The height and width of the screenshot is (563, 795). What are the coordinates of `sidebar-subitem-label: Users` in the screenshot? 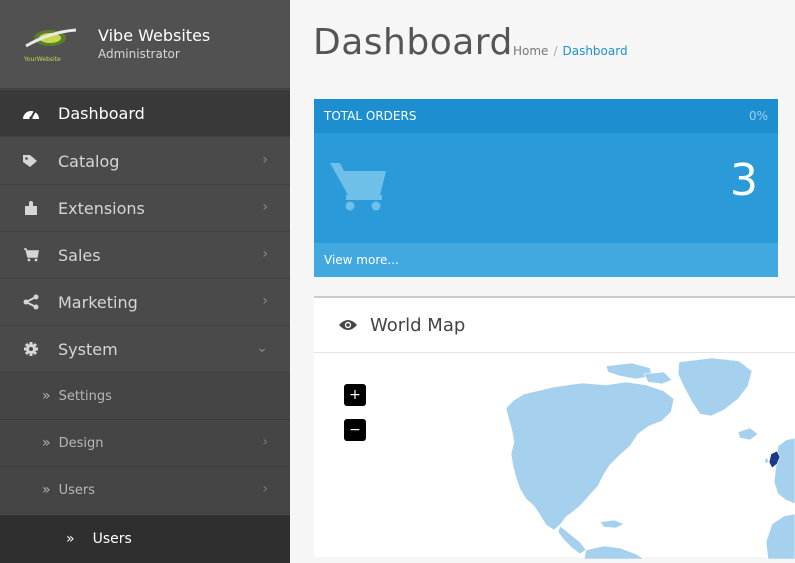 It's located at (76, 490).